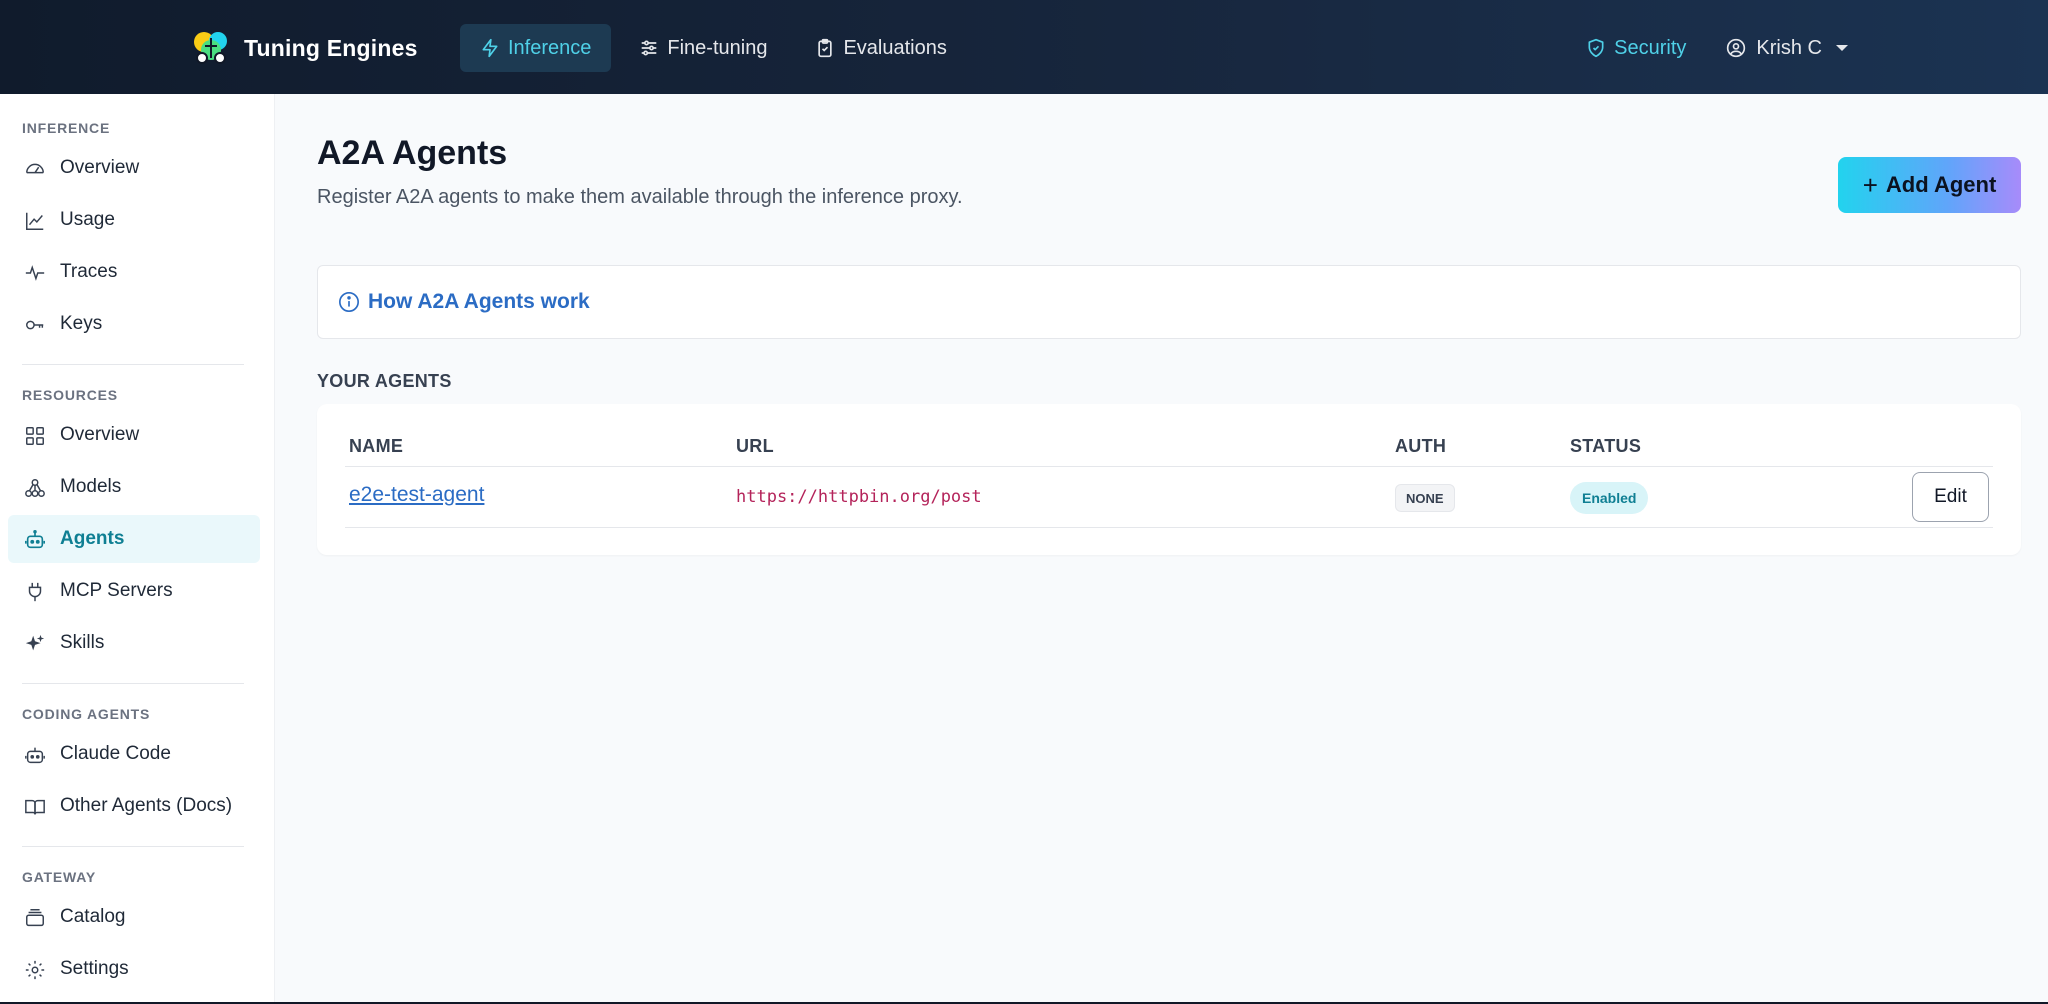 Image resolution: width=2048 pixels, height=1004 pixels. What do you see at coordinates (35, 918) in the screenshot?
I see `layers-icon` at bounding box center [35, 918].